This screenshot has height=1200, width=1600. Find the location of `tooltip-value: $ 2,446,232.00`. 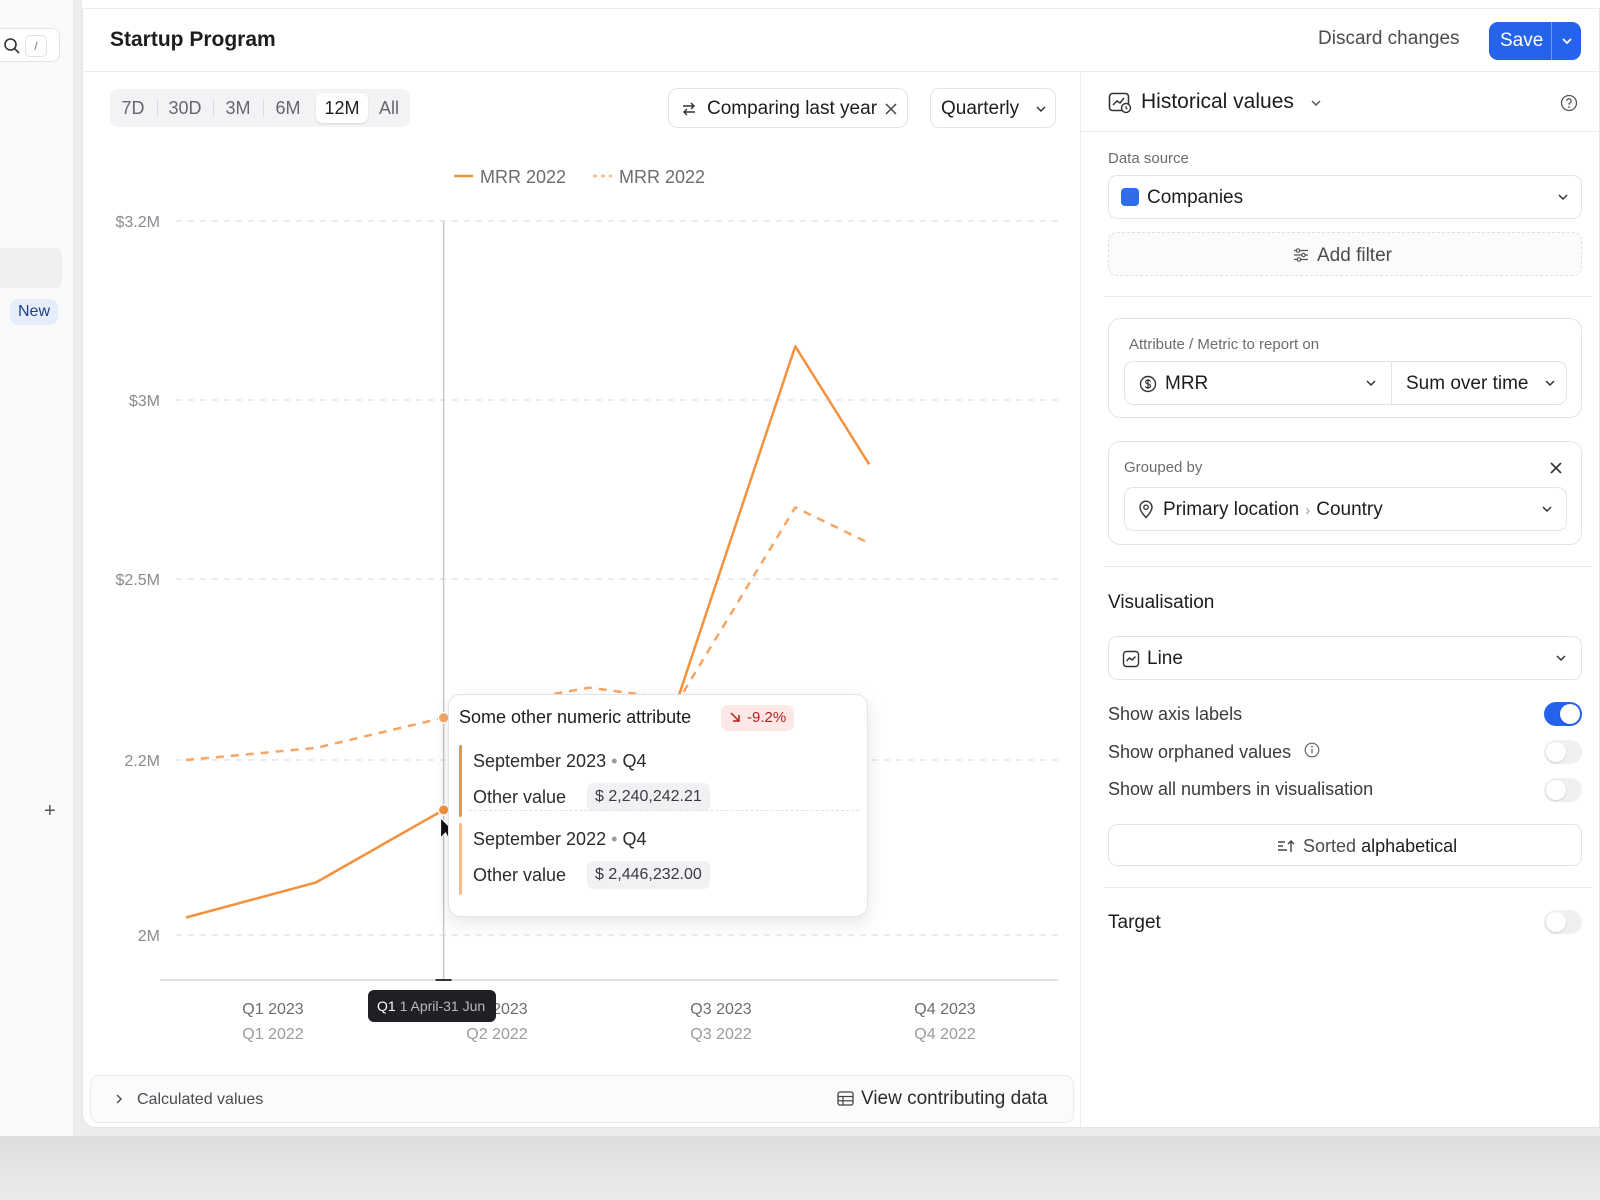

tooltip-value: $ 2,446,232.00 is located at coordinates (648, 875).